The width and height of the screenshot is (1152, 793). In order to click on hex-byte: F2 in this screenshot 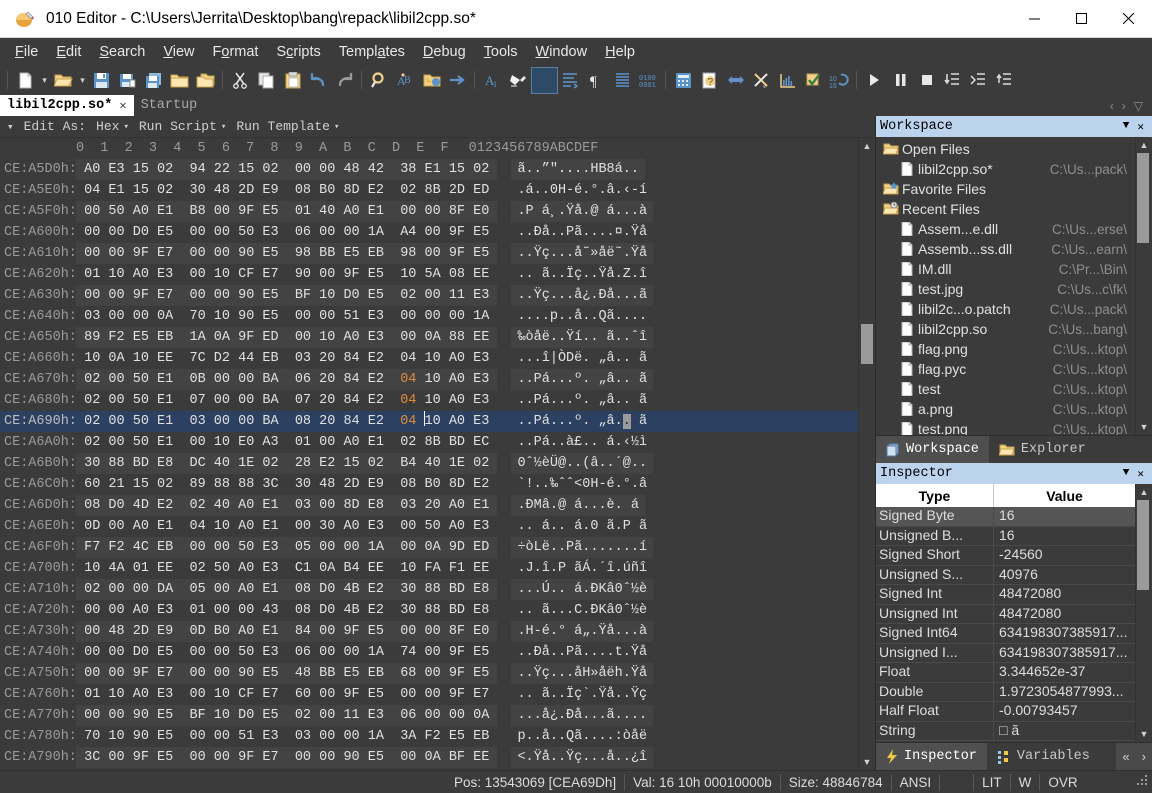, I will do `click(116, 337)`.